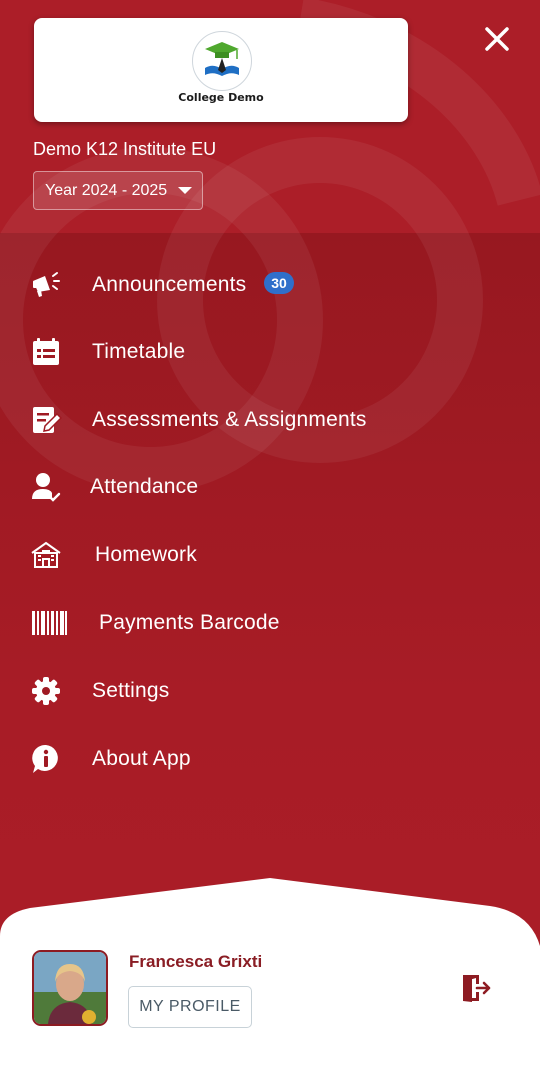  I want to click on menu-item-label: About App, so click(141, 758).